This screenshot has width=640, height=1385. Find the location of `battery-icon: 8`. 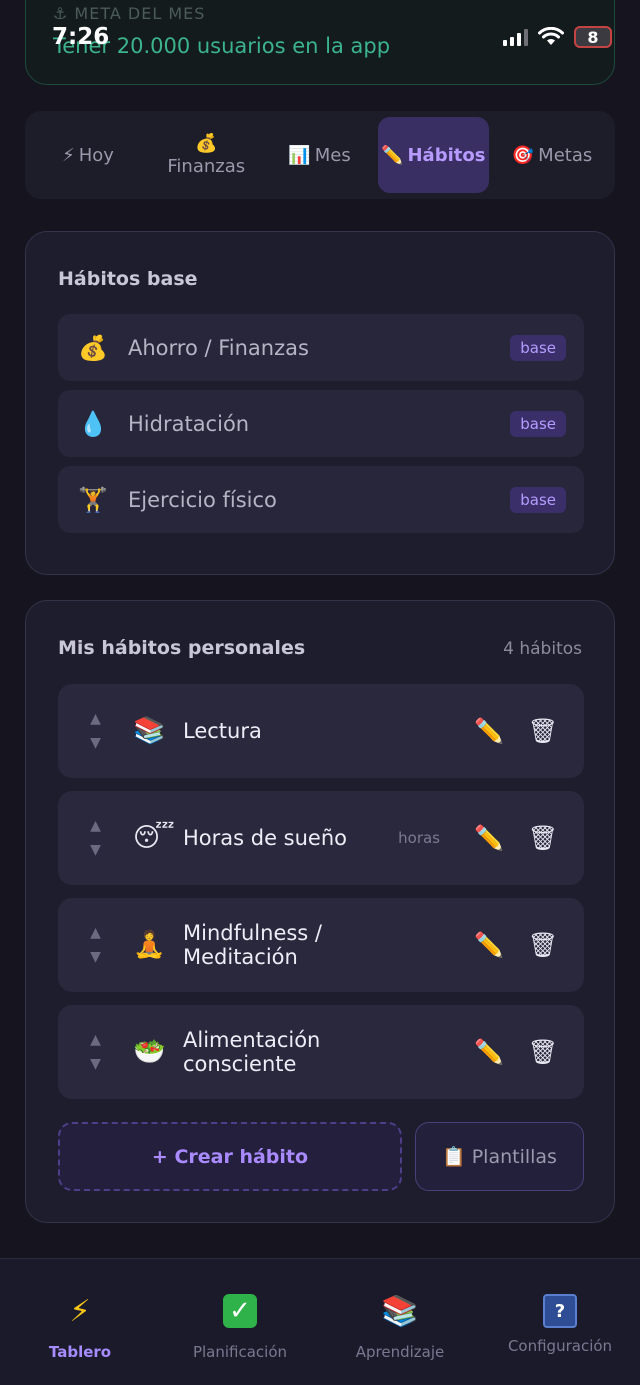

battery-icon: 8 is located at coordinates (593, 37).